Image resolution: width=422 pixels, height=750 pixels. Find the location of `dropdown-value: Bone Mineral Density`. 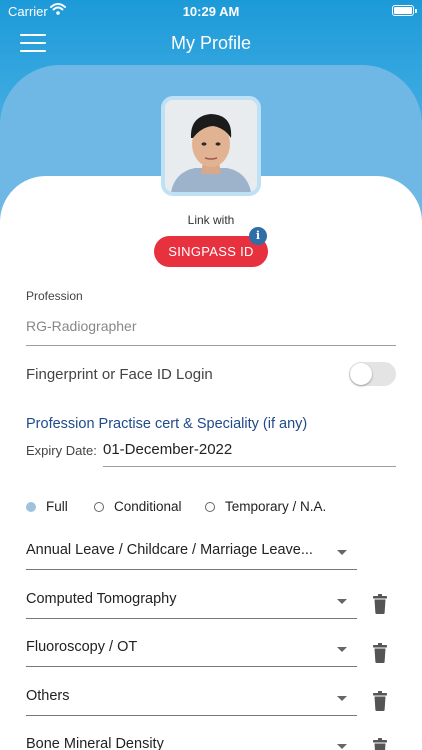

dropdown-value: Bone Mineral Density is located at coordinates (95, 743).